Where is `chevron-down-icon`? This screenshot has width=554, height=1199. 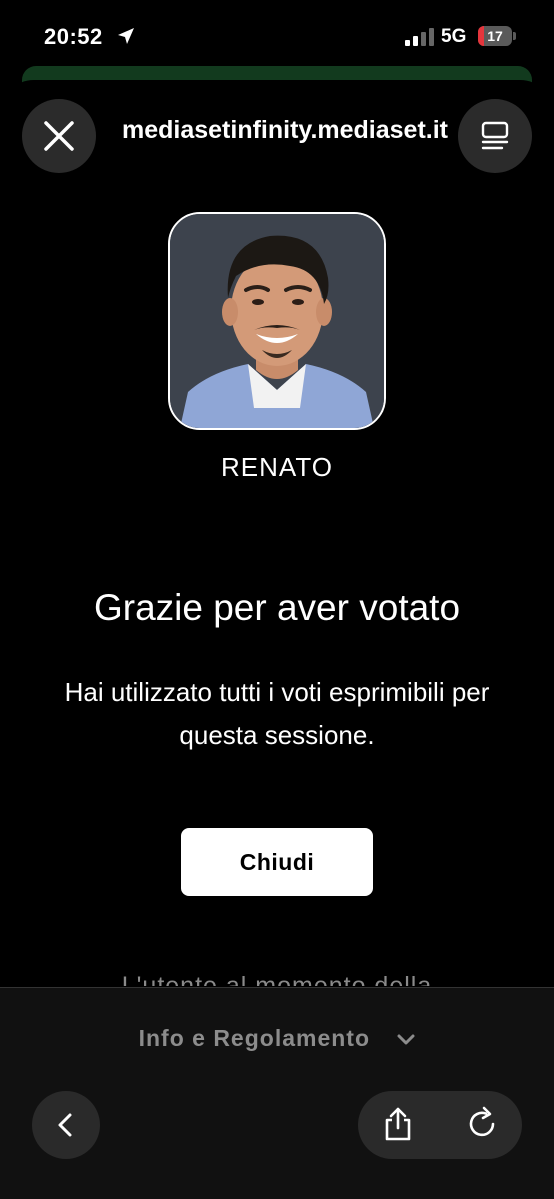
chevron-down-icon is located at coordinates (406, 1039).